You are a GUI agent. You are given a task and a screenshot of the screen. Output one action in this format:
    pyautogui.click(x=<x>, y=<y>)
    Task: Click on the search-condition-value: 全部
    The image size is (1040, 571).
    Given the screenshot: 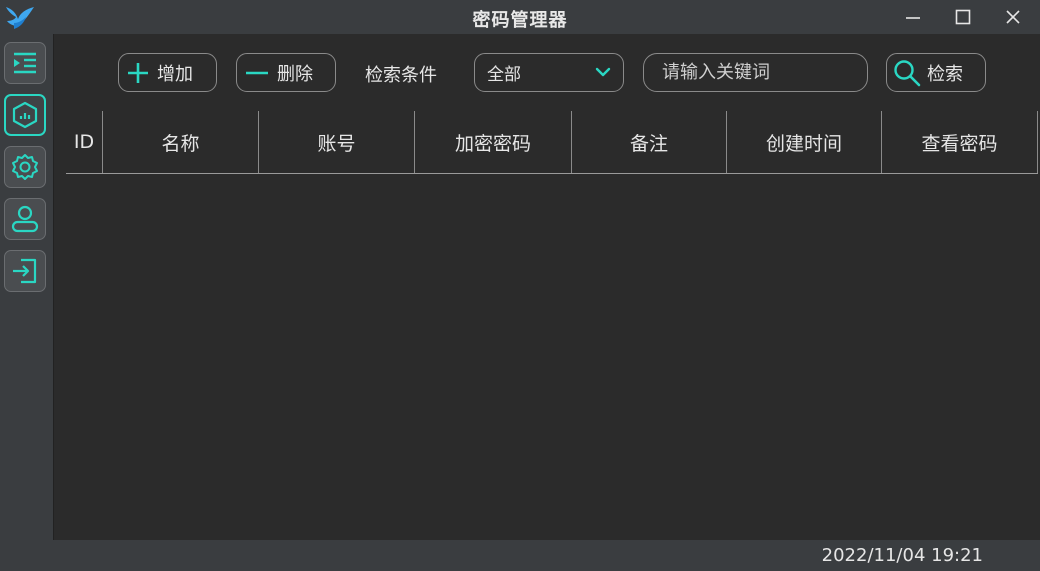 What is the action you would take?
    pyautogui.click(x=504, y=75)
    